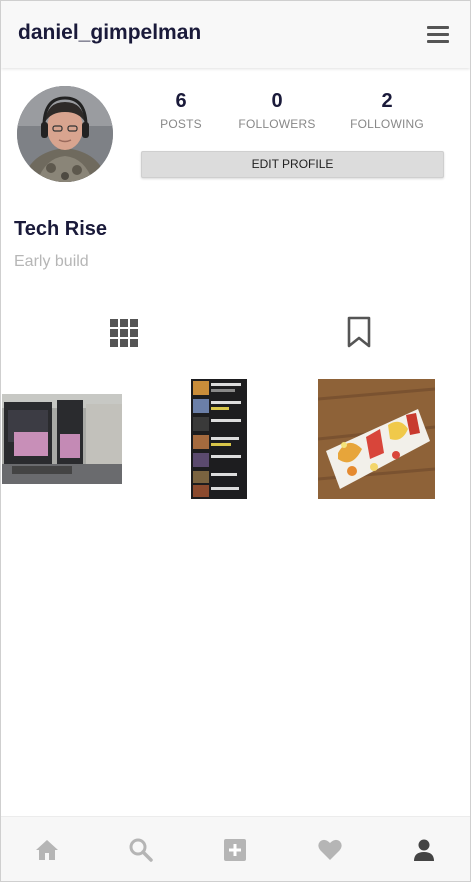 This screenshot has width=471, height=882. What do you see at coordinates (124, 333) in the screenshot?
I see `grid-icon` at bounding box center [124, 333].